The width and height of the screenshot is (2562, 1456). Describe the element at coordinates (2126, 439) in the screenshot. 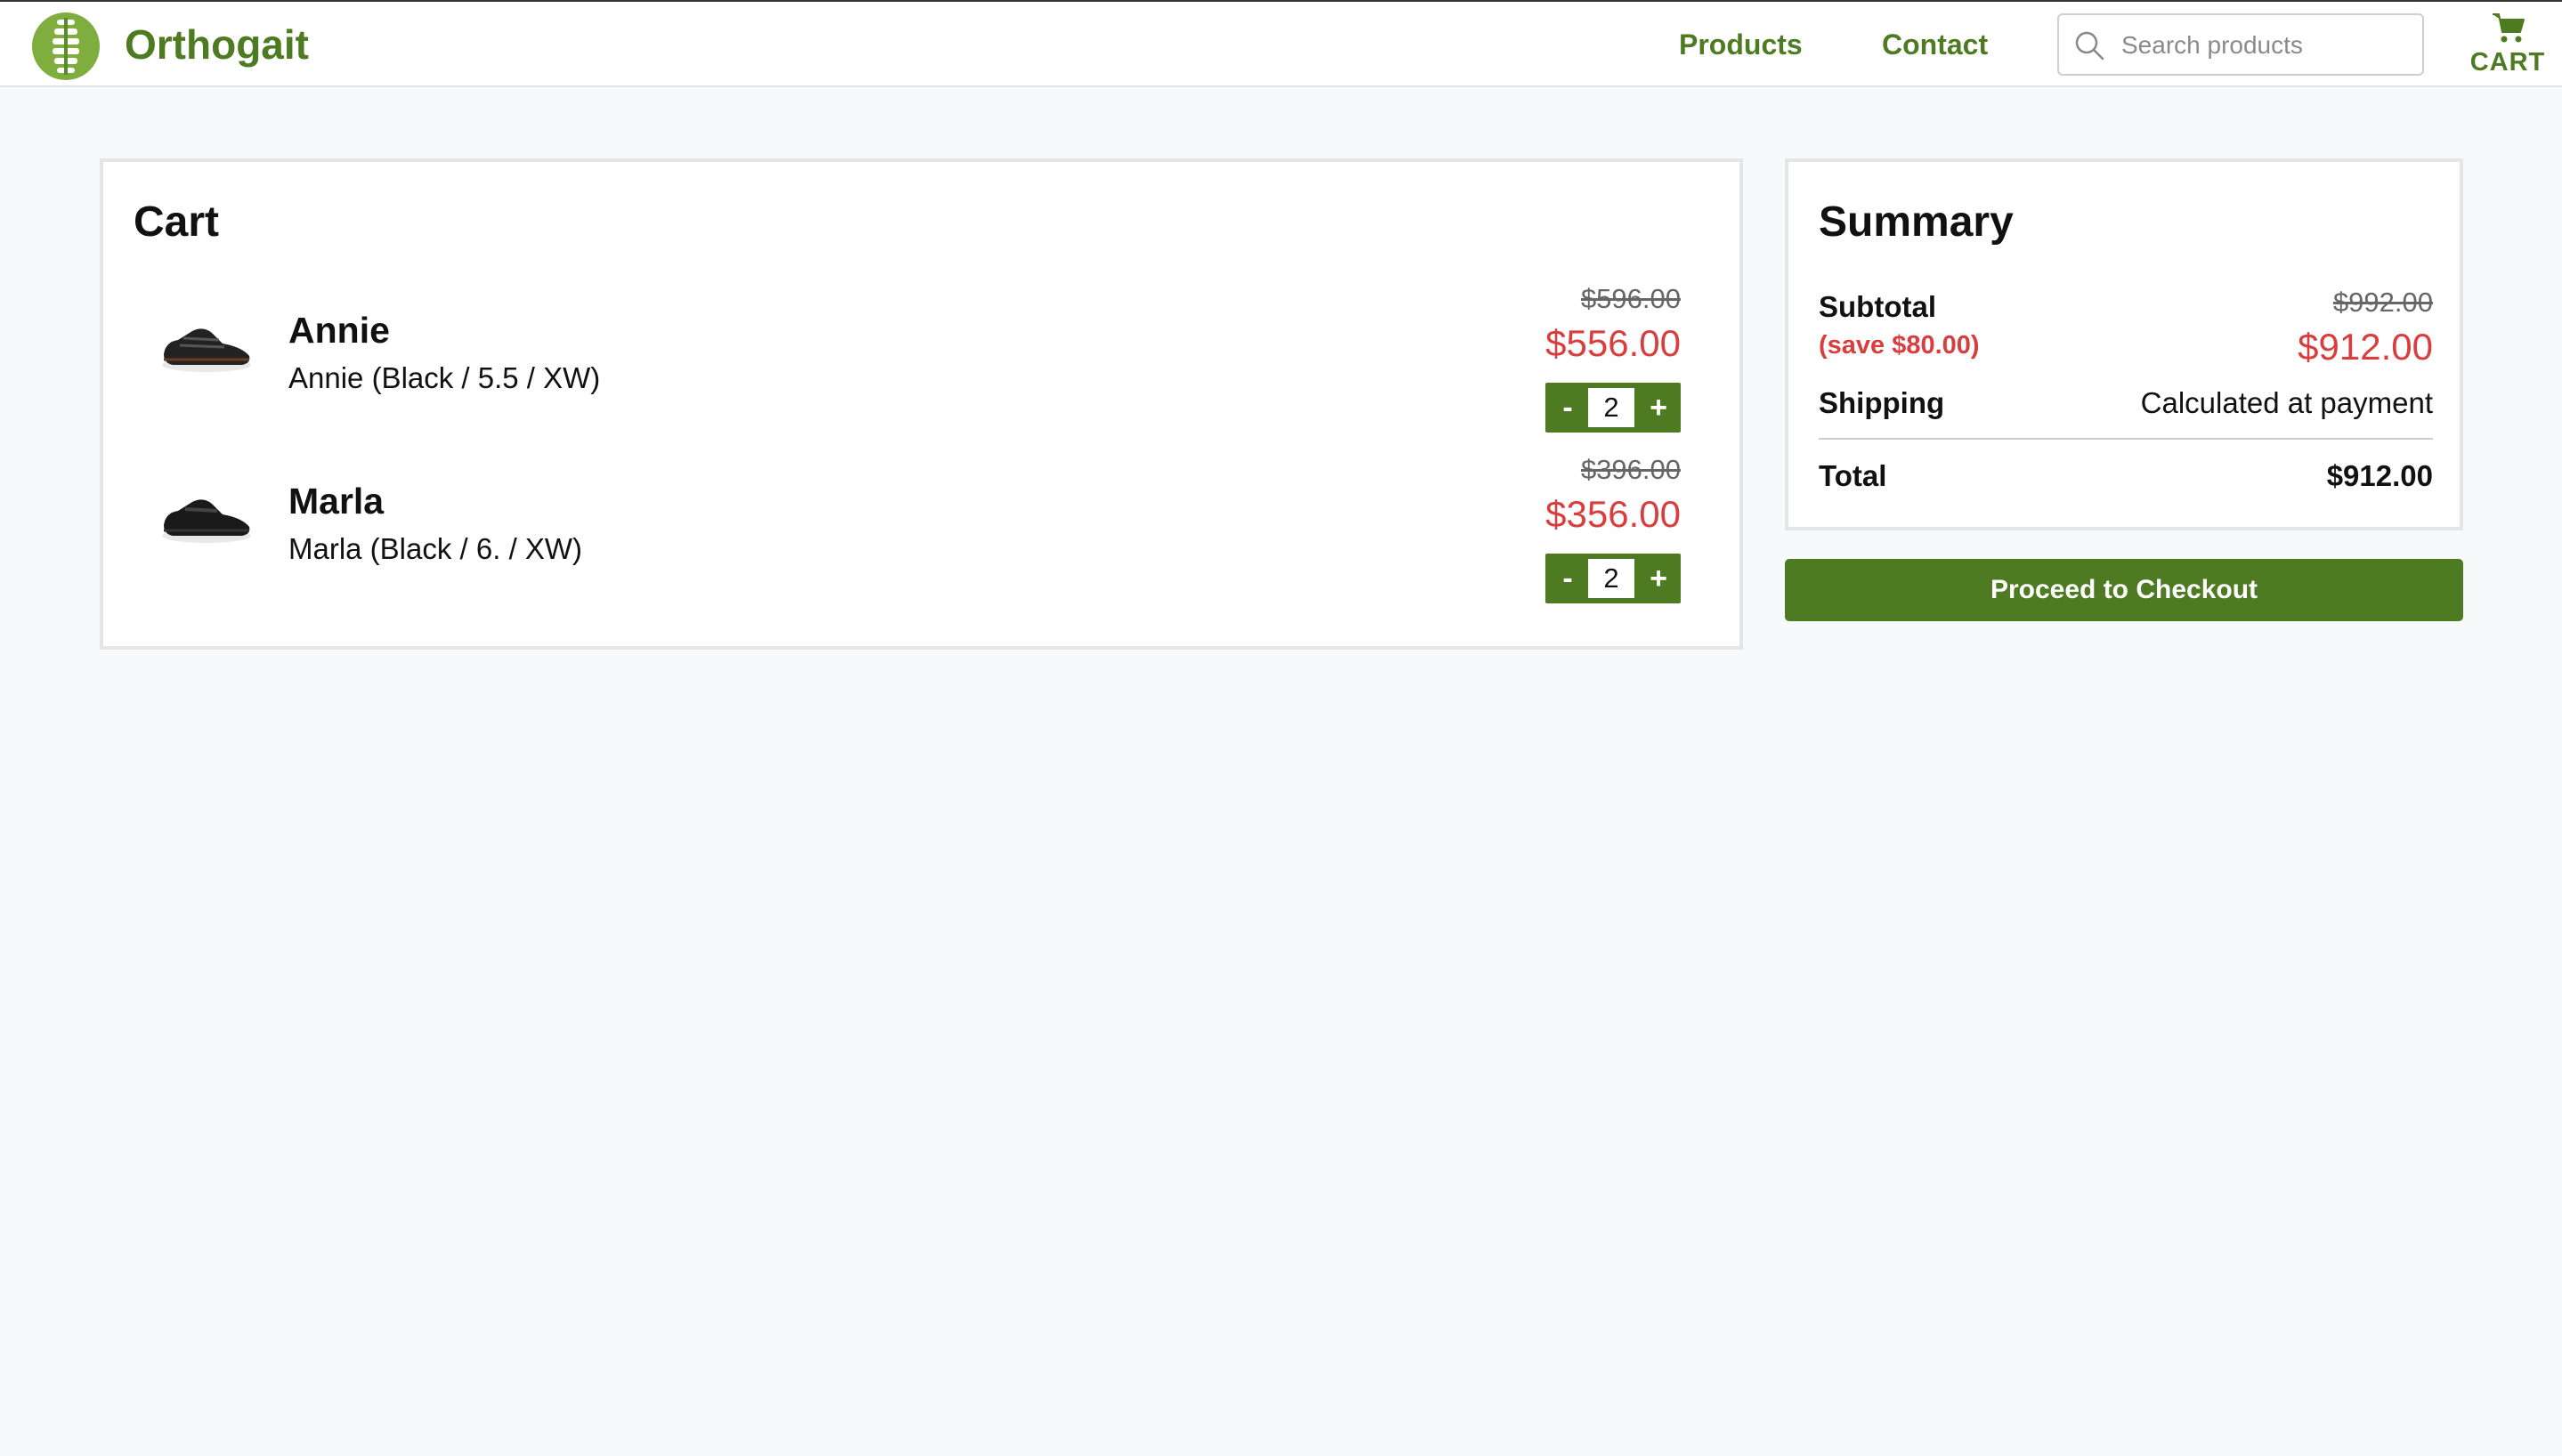

I see `summary-divider` at that location.